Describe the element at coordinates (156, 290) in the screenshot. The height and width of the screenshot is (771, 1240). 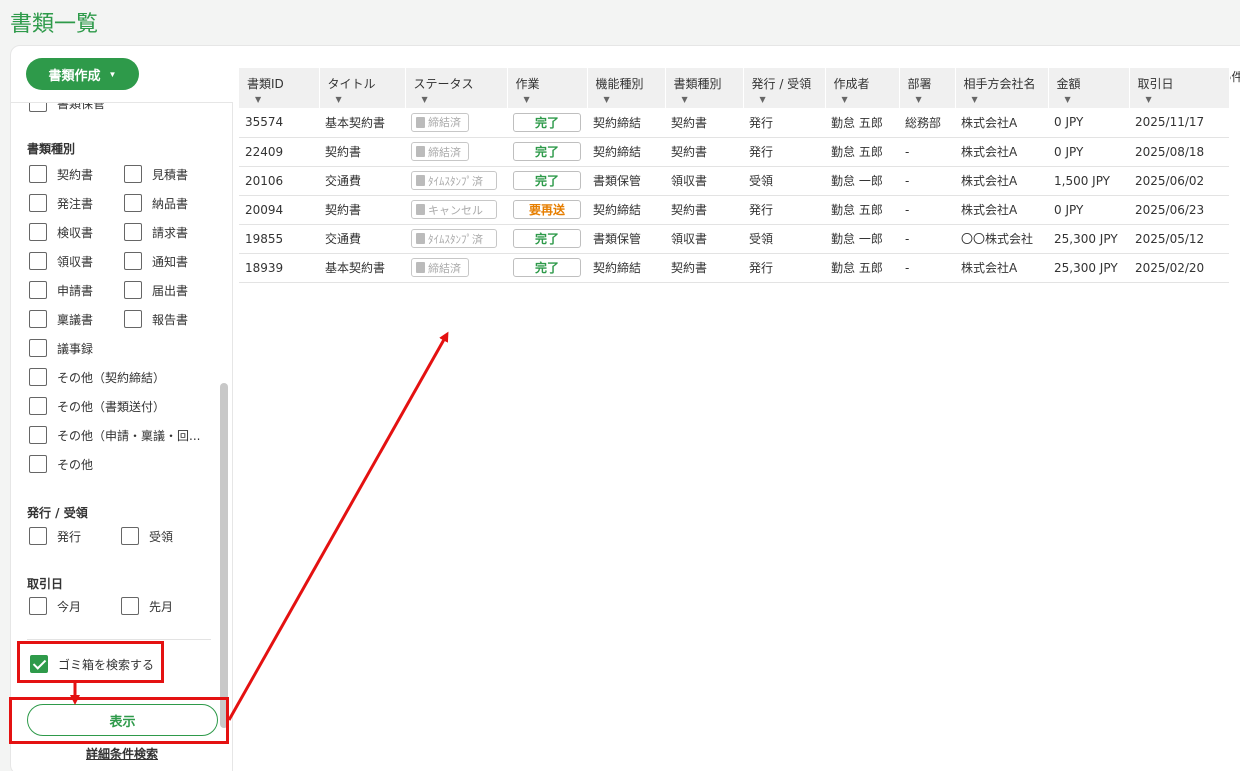
I see `filter-option-doctype: 届出書` at that location.